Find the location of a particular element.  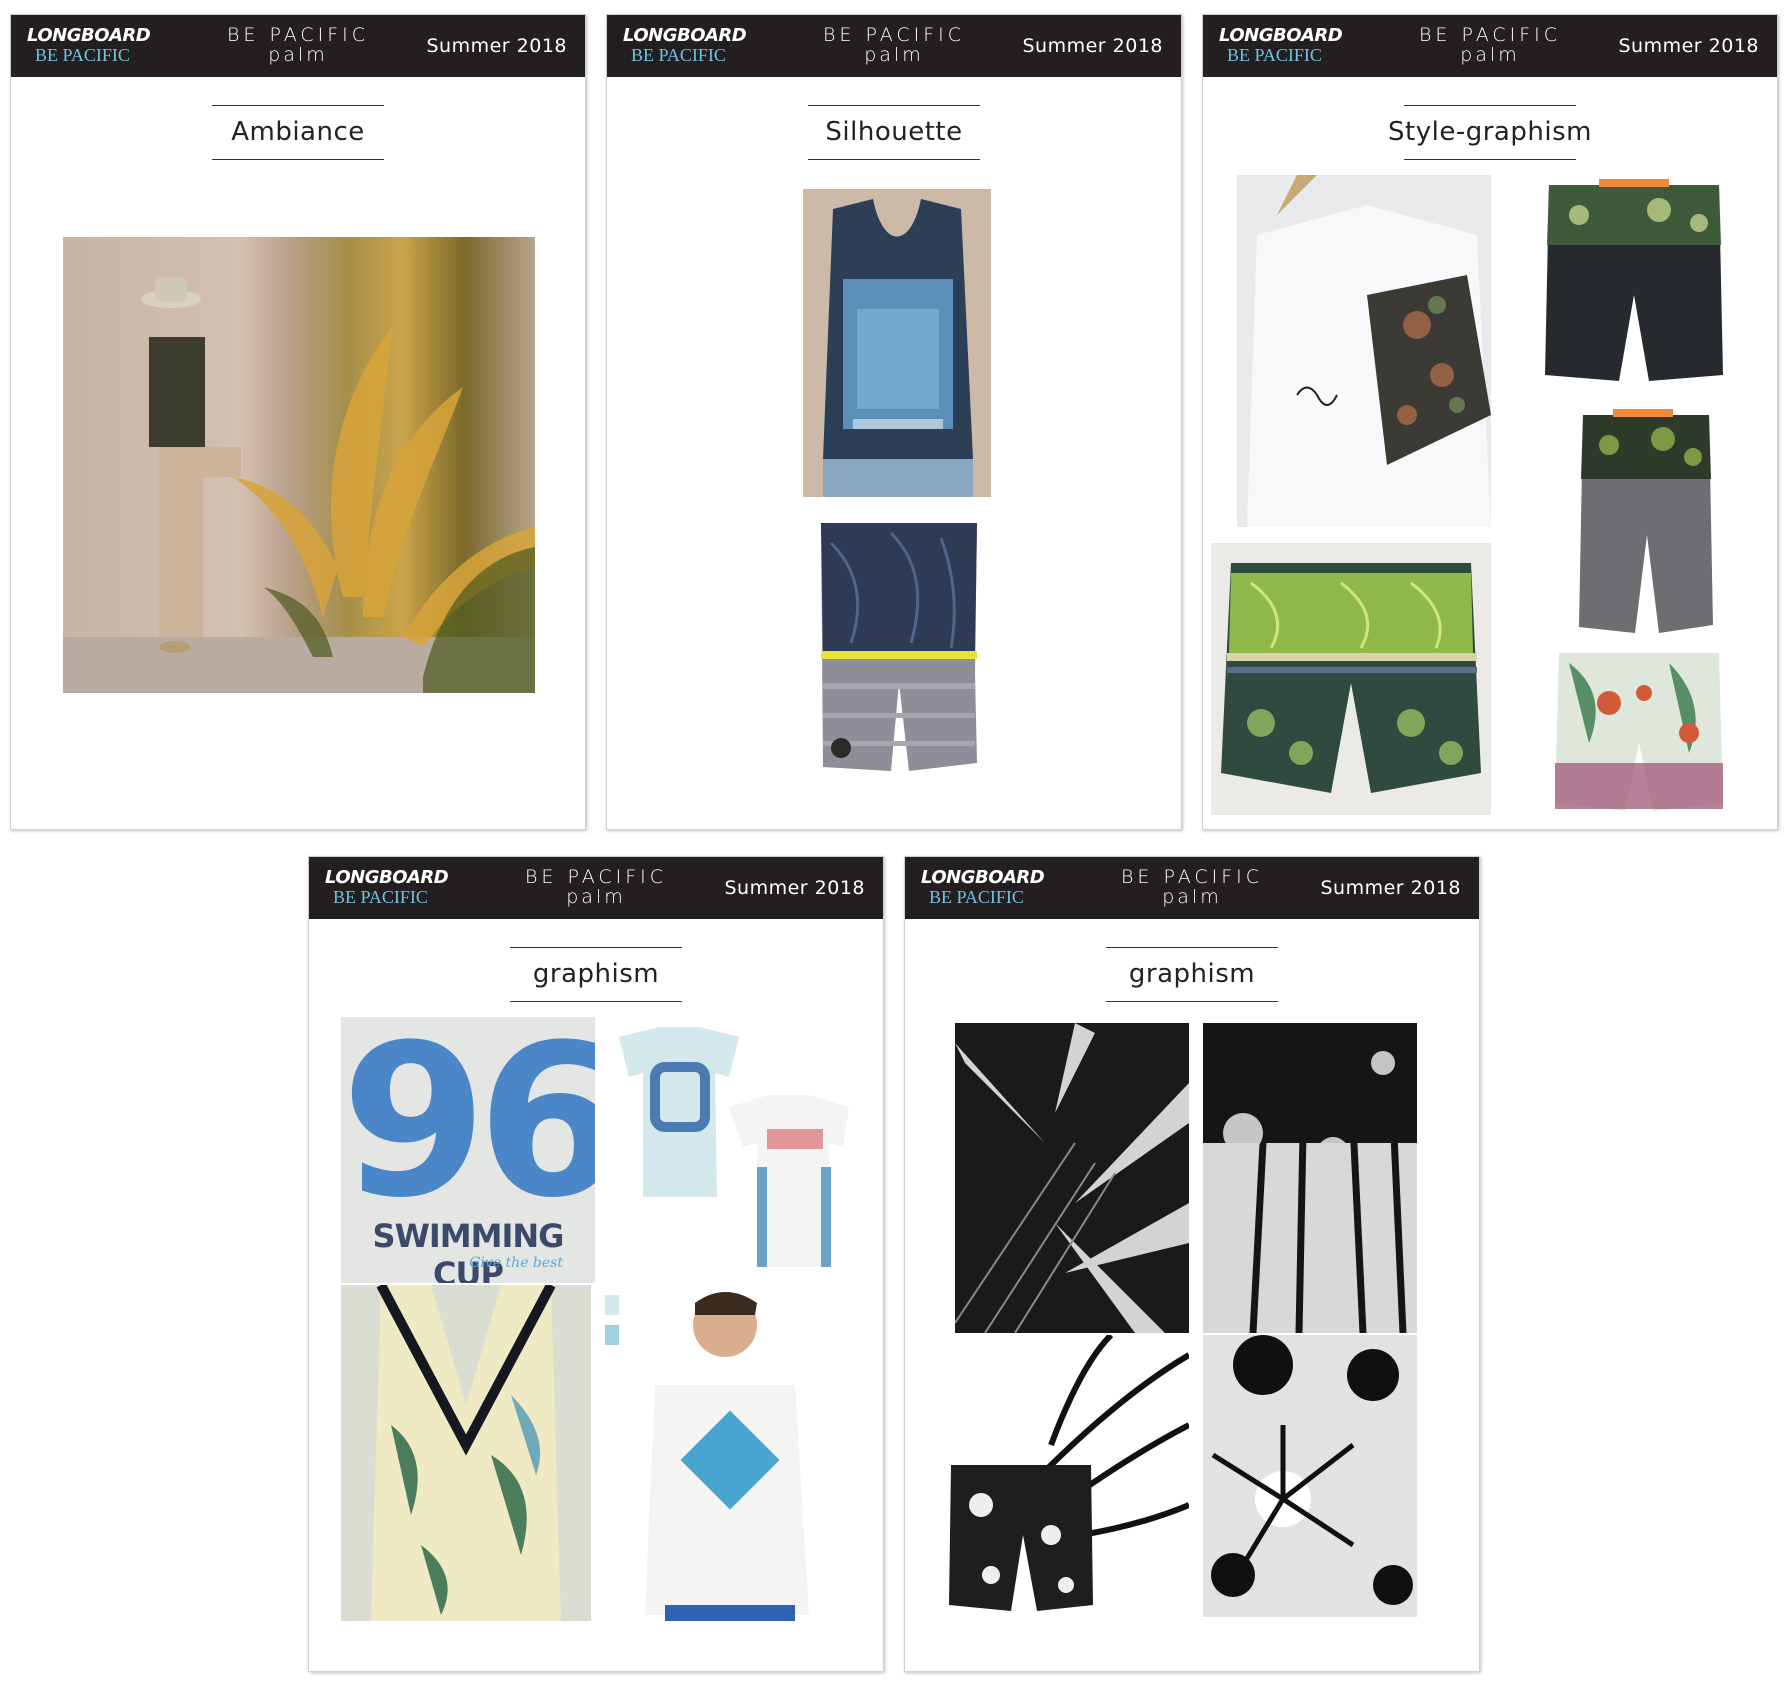

tshirt-illustration is located at coordinates (1369, 351).